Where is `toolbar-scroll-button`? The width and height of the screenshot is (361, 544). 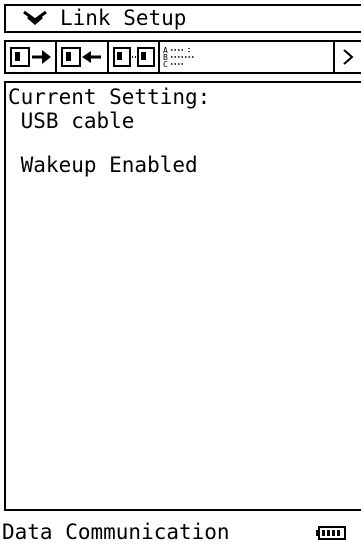 toolbar-scroll-button is located at coordinates (347, 57).